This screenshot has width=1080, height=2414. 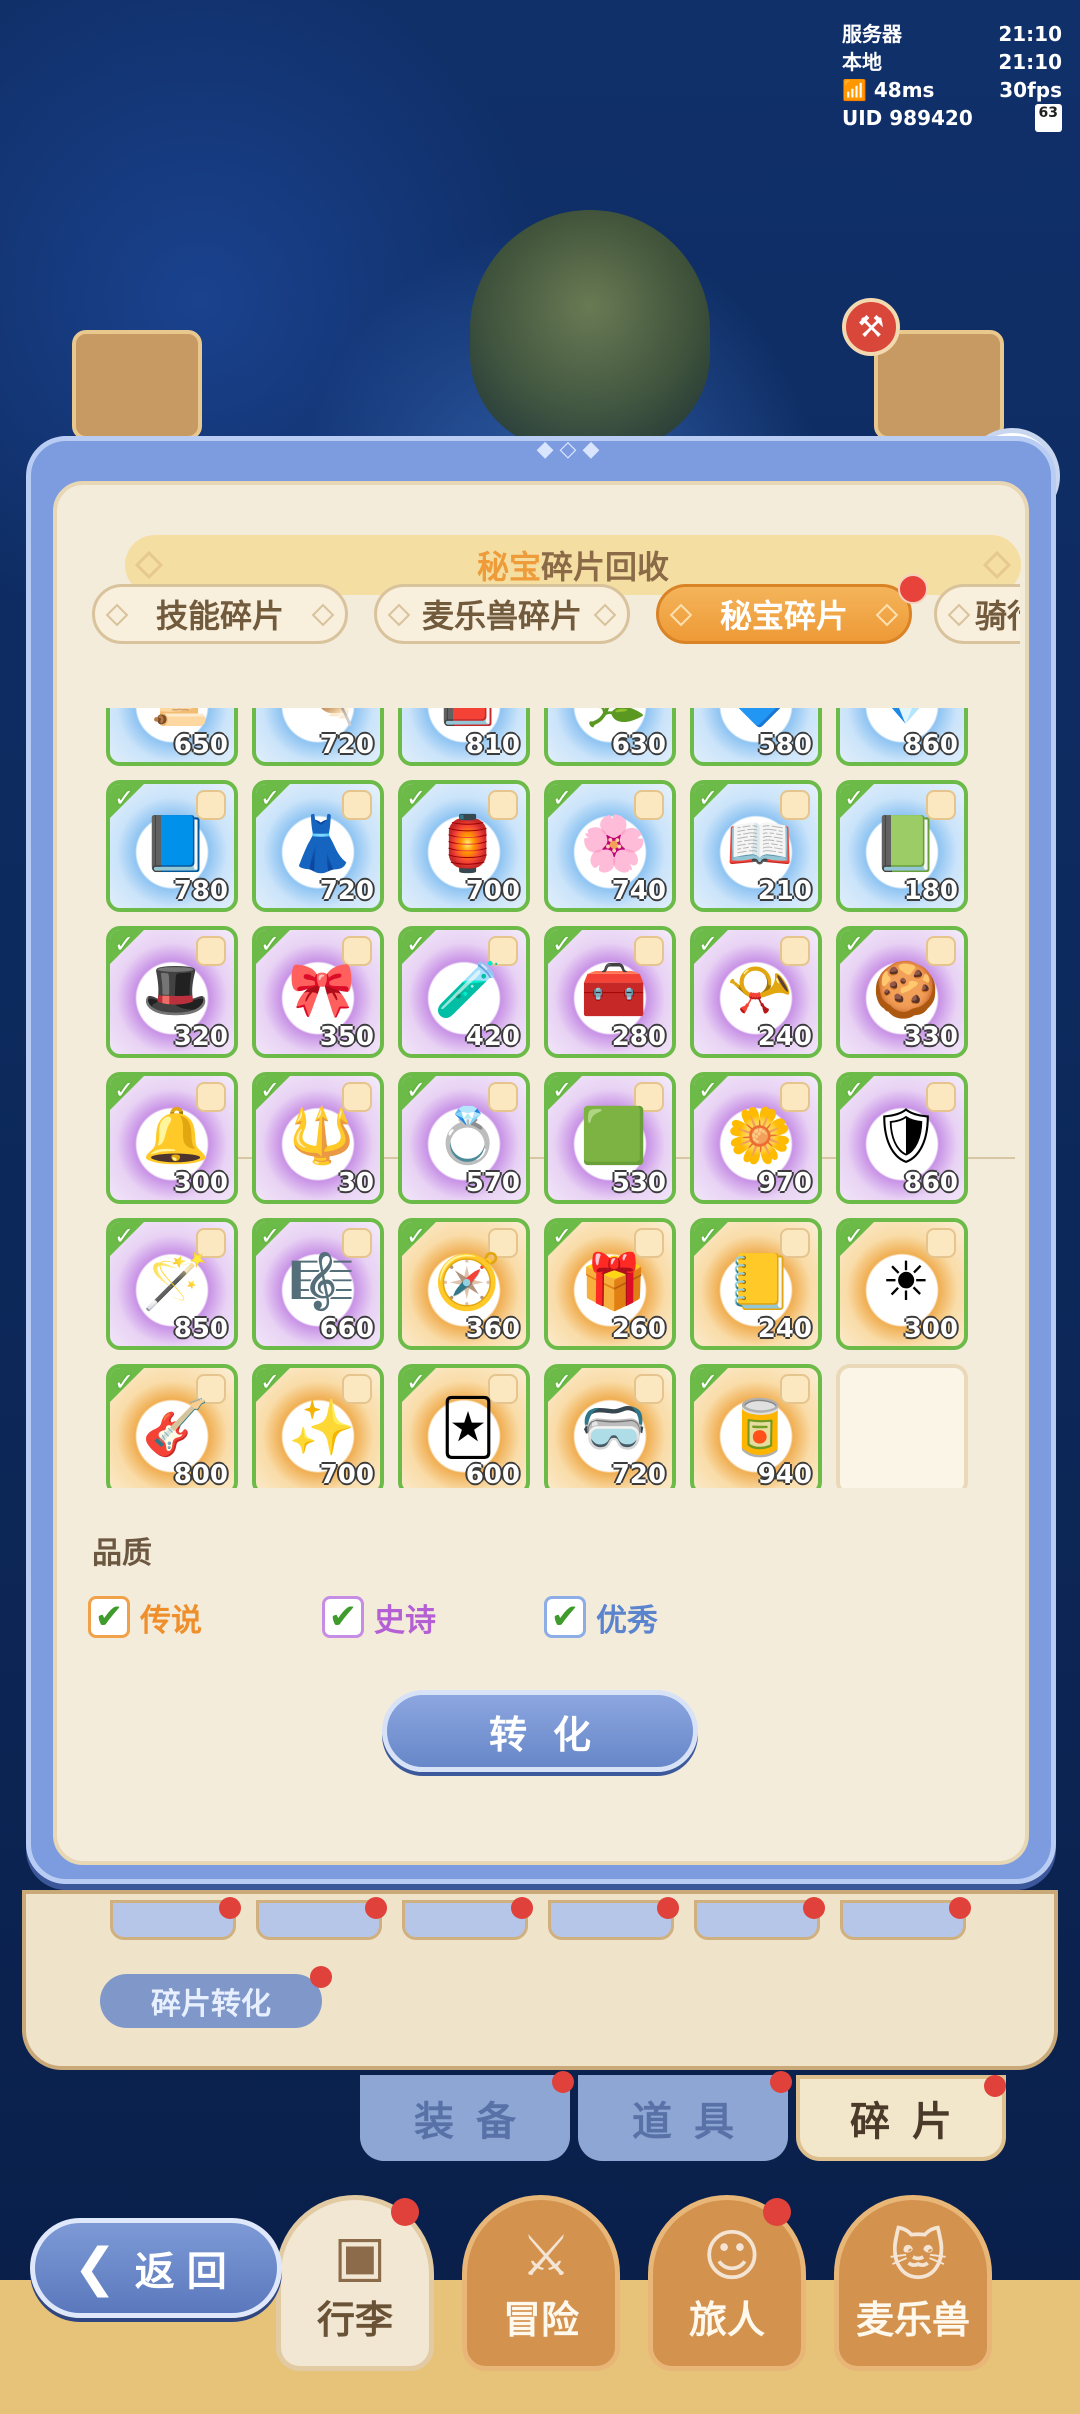 What do you see at coordinates (638, 1183) in the screenshot?
I see `fragment-count: 530` at bounding box center [638, 1183].